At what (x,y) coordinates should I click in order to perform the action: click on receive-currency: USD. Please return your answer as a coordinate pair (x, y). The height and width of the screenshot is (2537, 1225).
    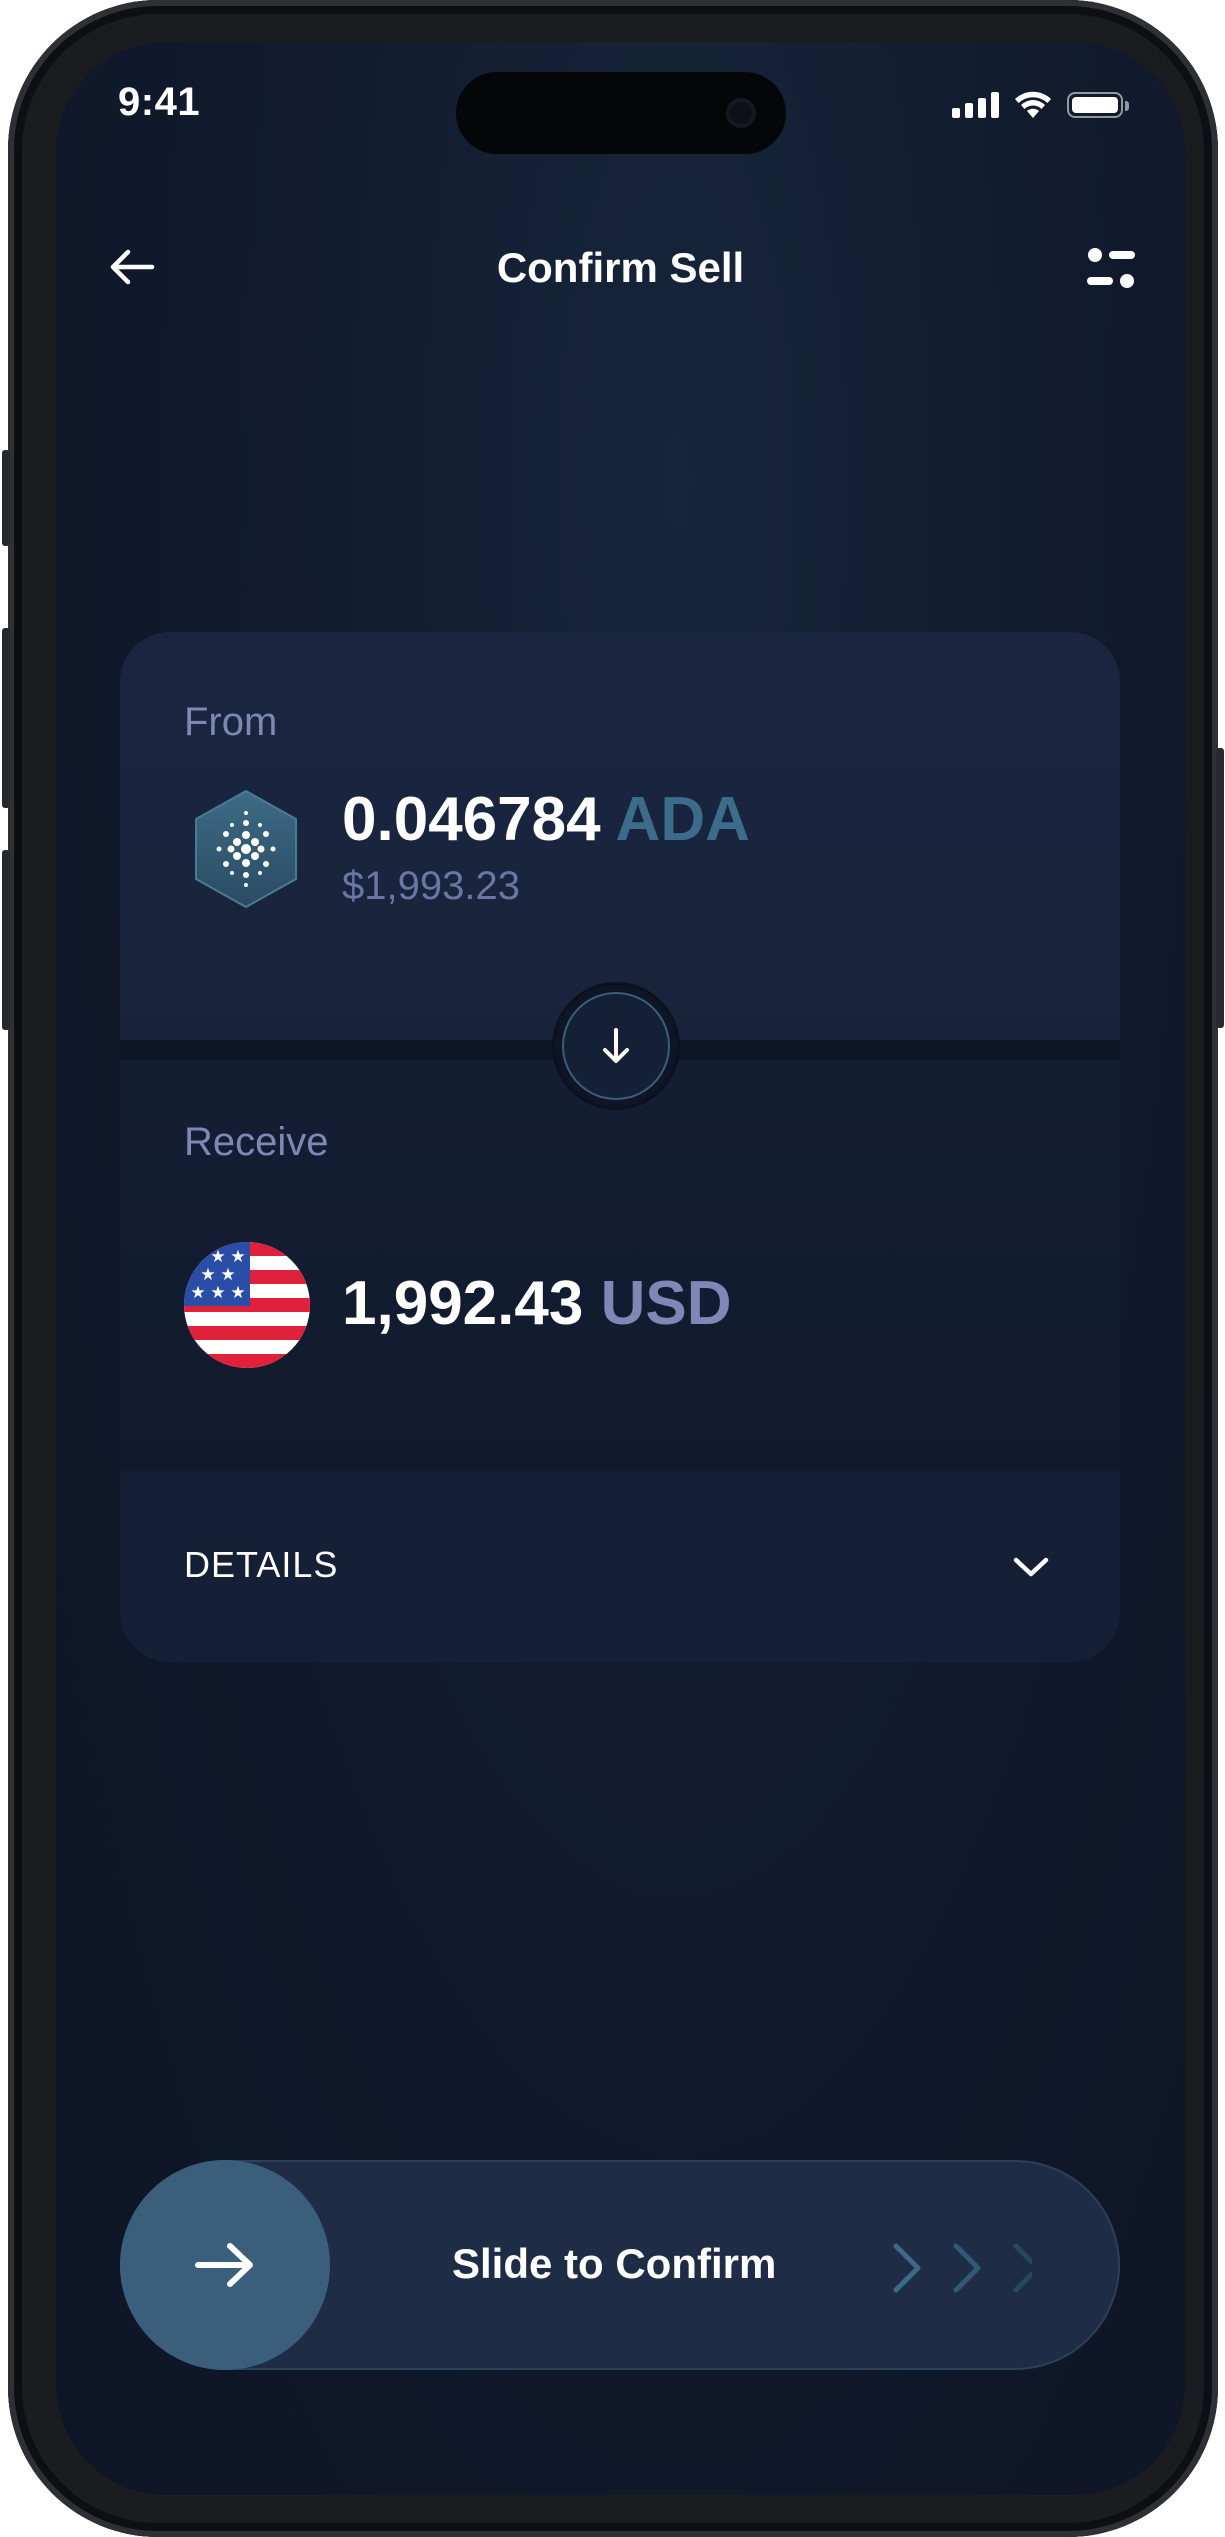
    Looking at the image, I should click on (666, 1303).